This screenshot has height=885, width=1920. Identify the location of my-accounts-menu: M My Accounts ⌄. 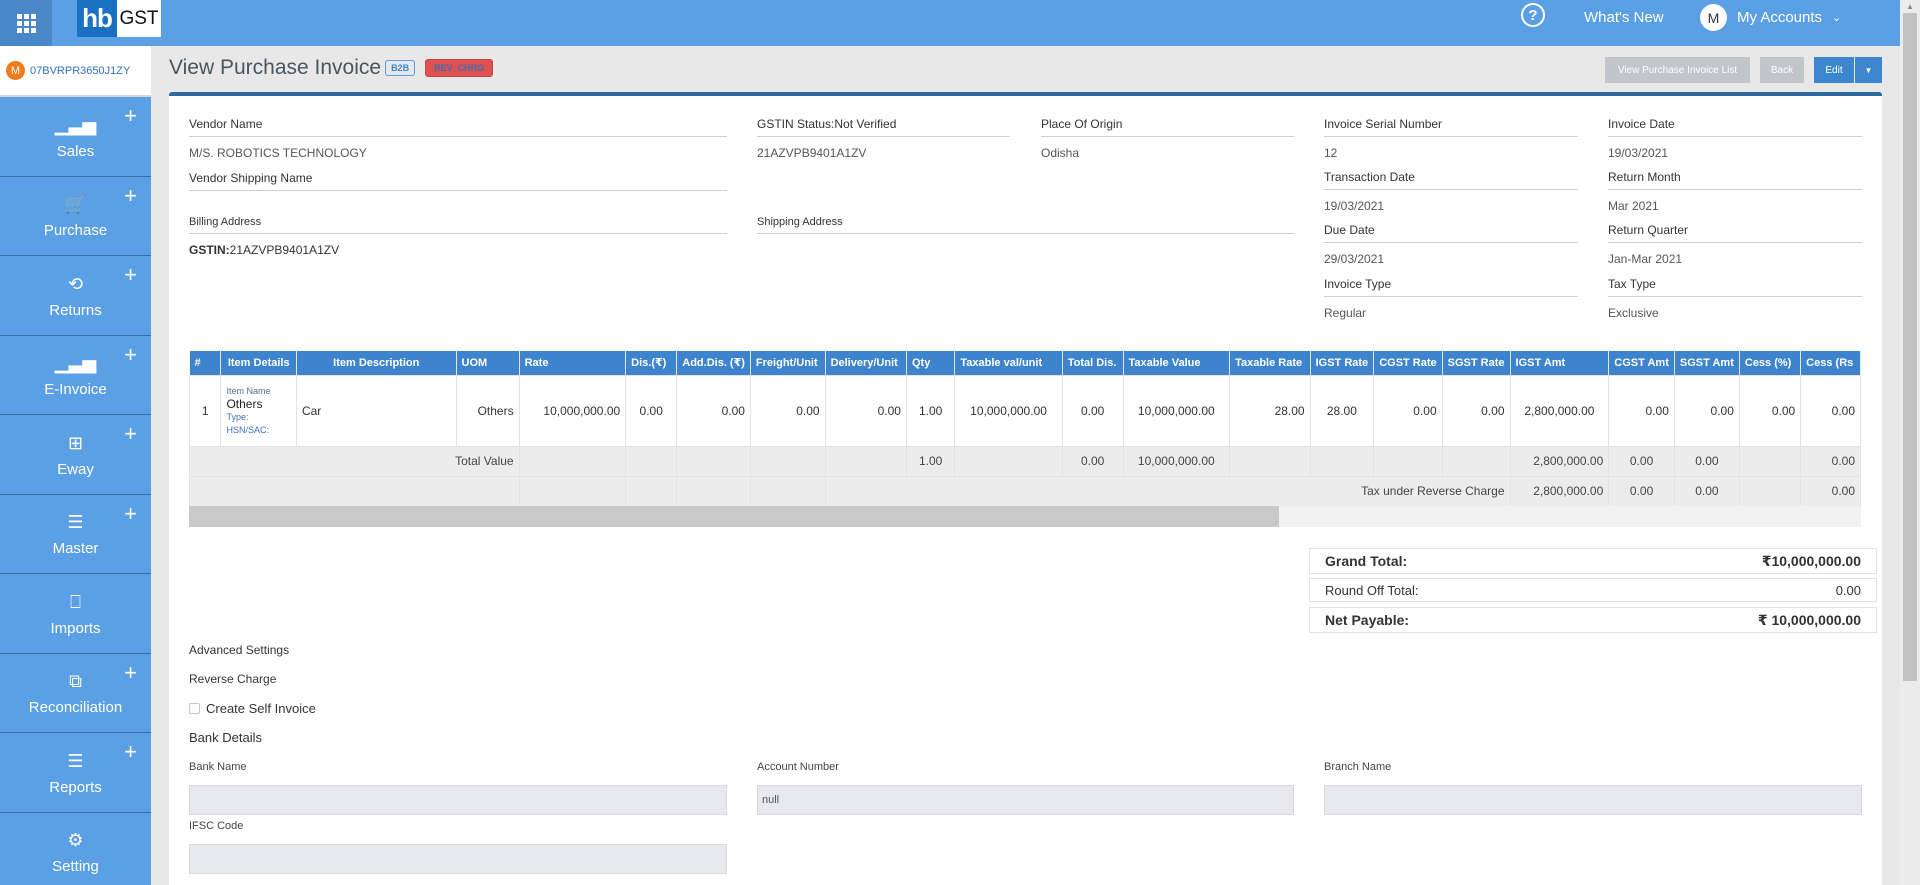
(1770, 17).